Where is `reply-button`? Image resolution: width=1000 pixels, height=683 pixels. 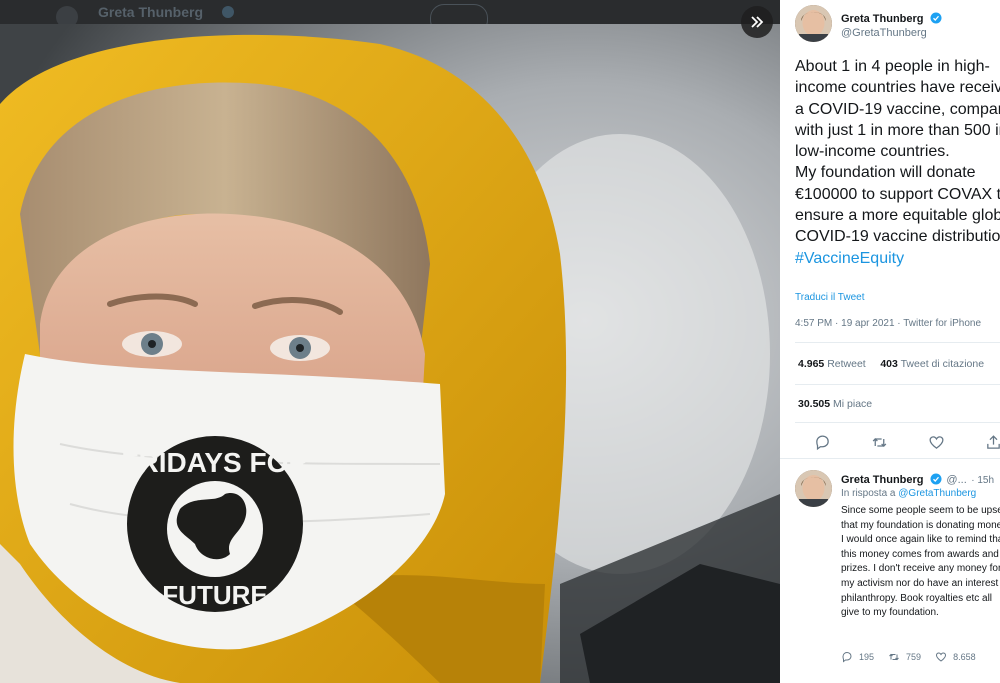
reply-button is located at coordinates (842, 442).